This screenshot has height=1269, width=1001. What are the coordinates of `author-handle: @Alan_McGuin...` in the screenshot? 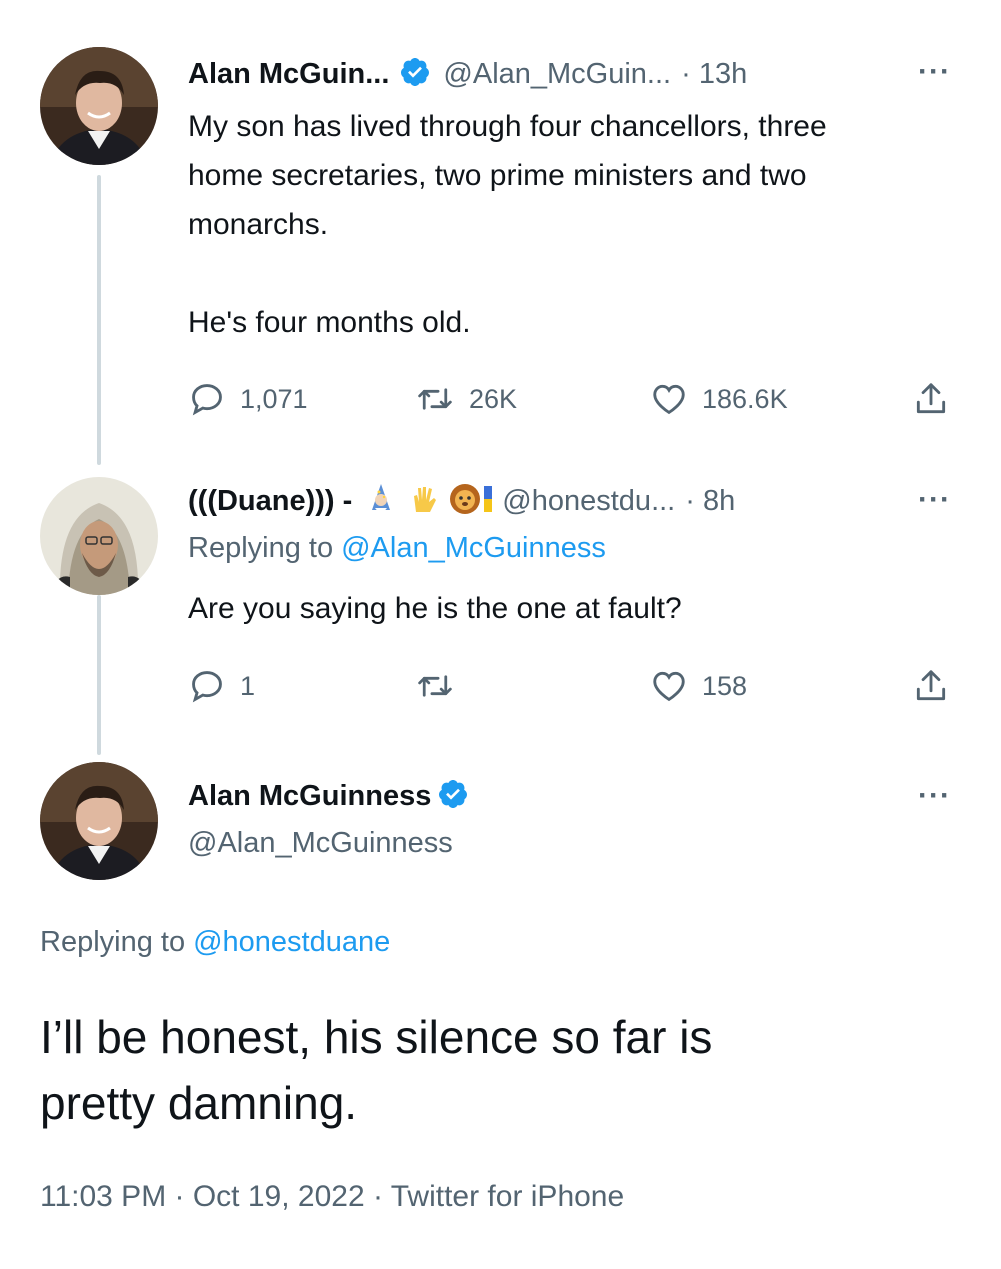 It's located at (557, 74).